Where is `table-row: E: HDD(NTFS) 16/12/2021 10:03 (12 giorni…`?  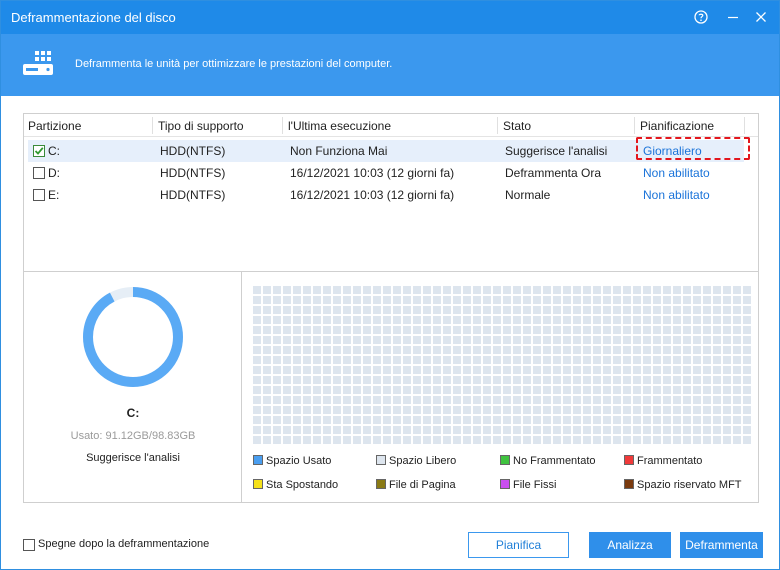 table-row: E: HDD(NTFS) 16/12/2021 10:03 (12 giorni… is located at coordinates (386, 195).